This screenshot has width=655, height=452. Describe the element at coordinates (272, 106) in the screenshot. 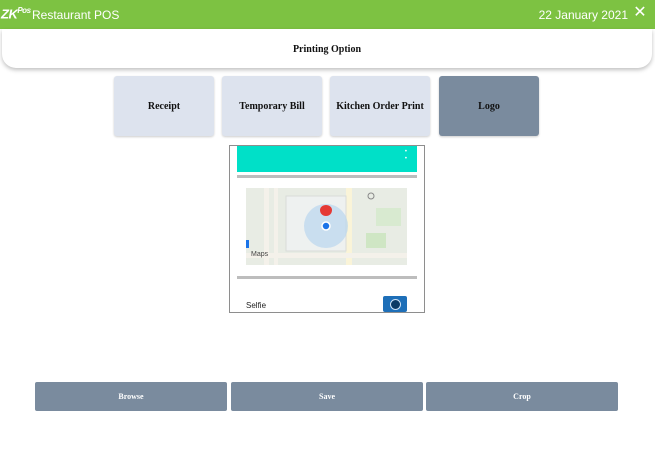

I see `tab-temporary-bill: Temporary Bill` at that location.